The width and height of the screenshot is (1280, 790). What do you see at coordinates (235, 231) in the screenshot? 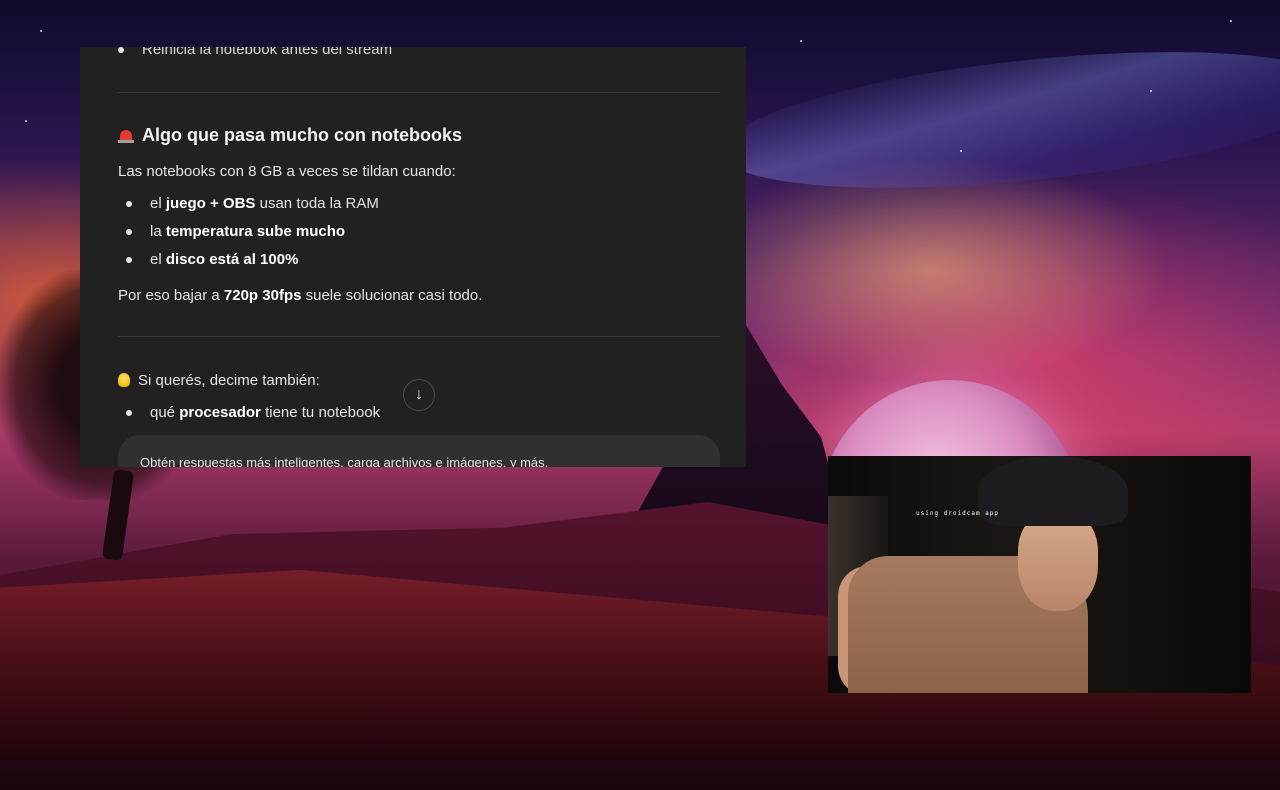
I see `list-item: la temperatura sube mucho` at bounding box center [235, 231].